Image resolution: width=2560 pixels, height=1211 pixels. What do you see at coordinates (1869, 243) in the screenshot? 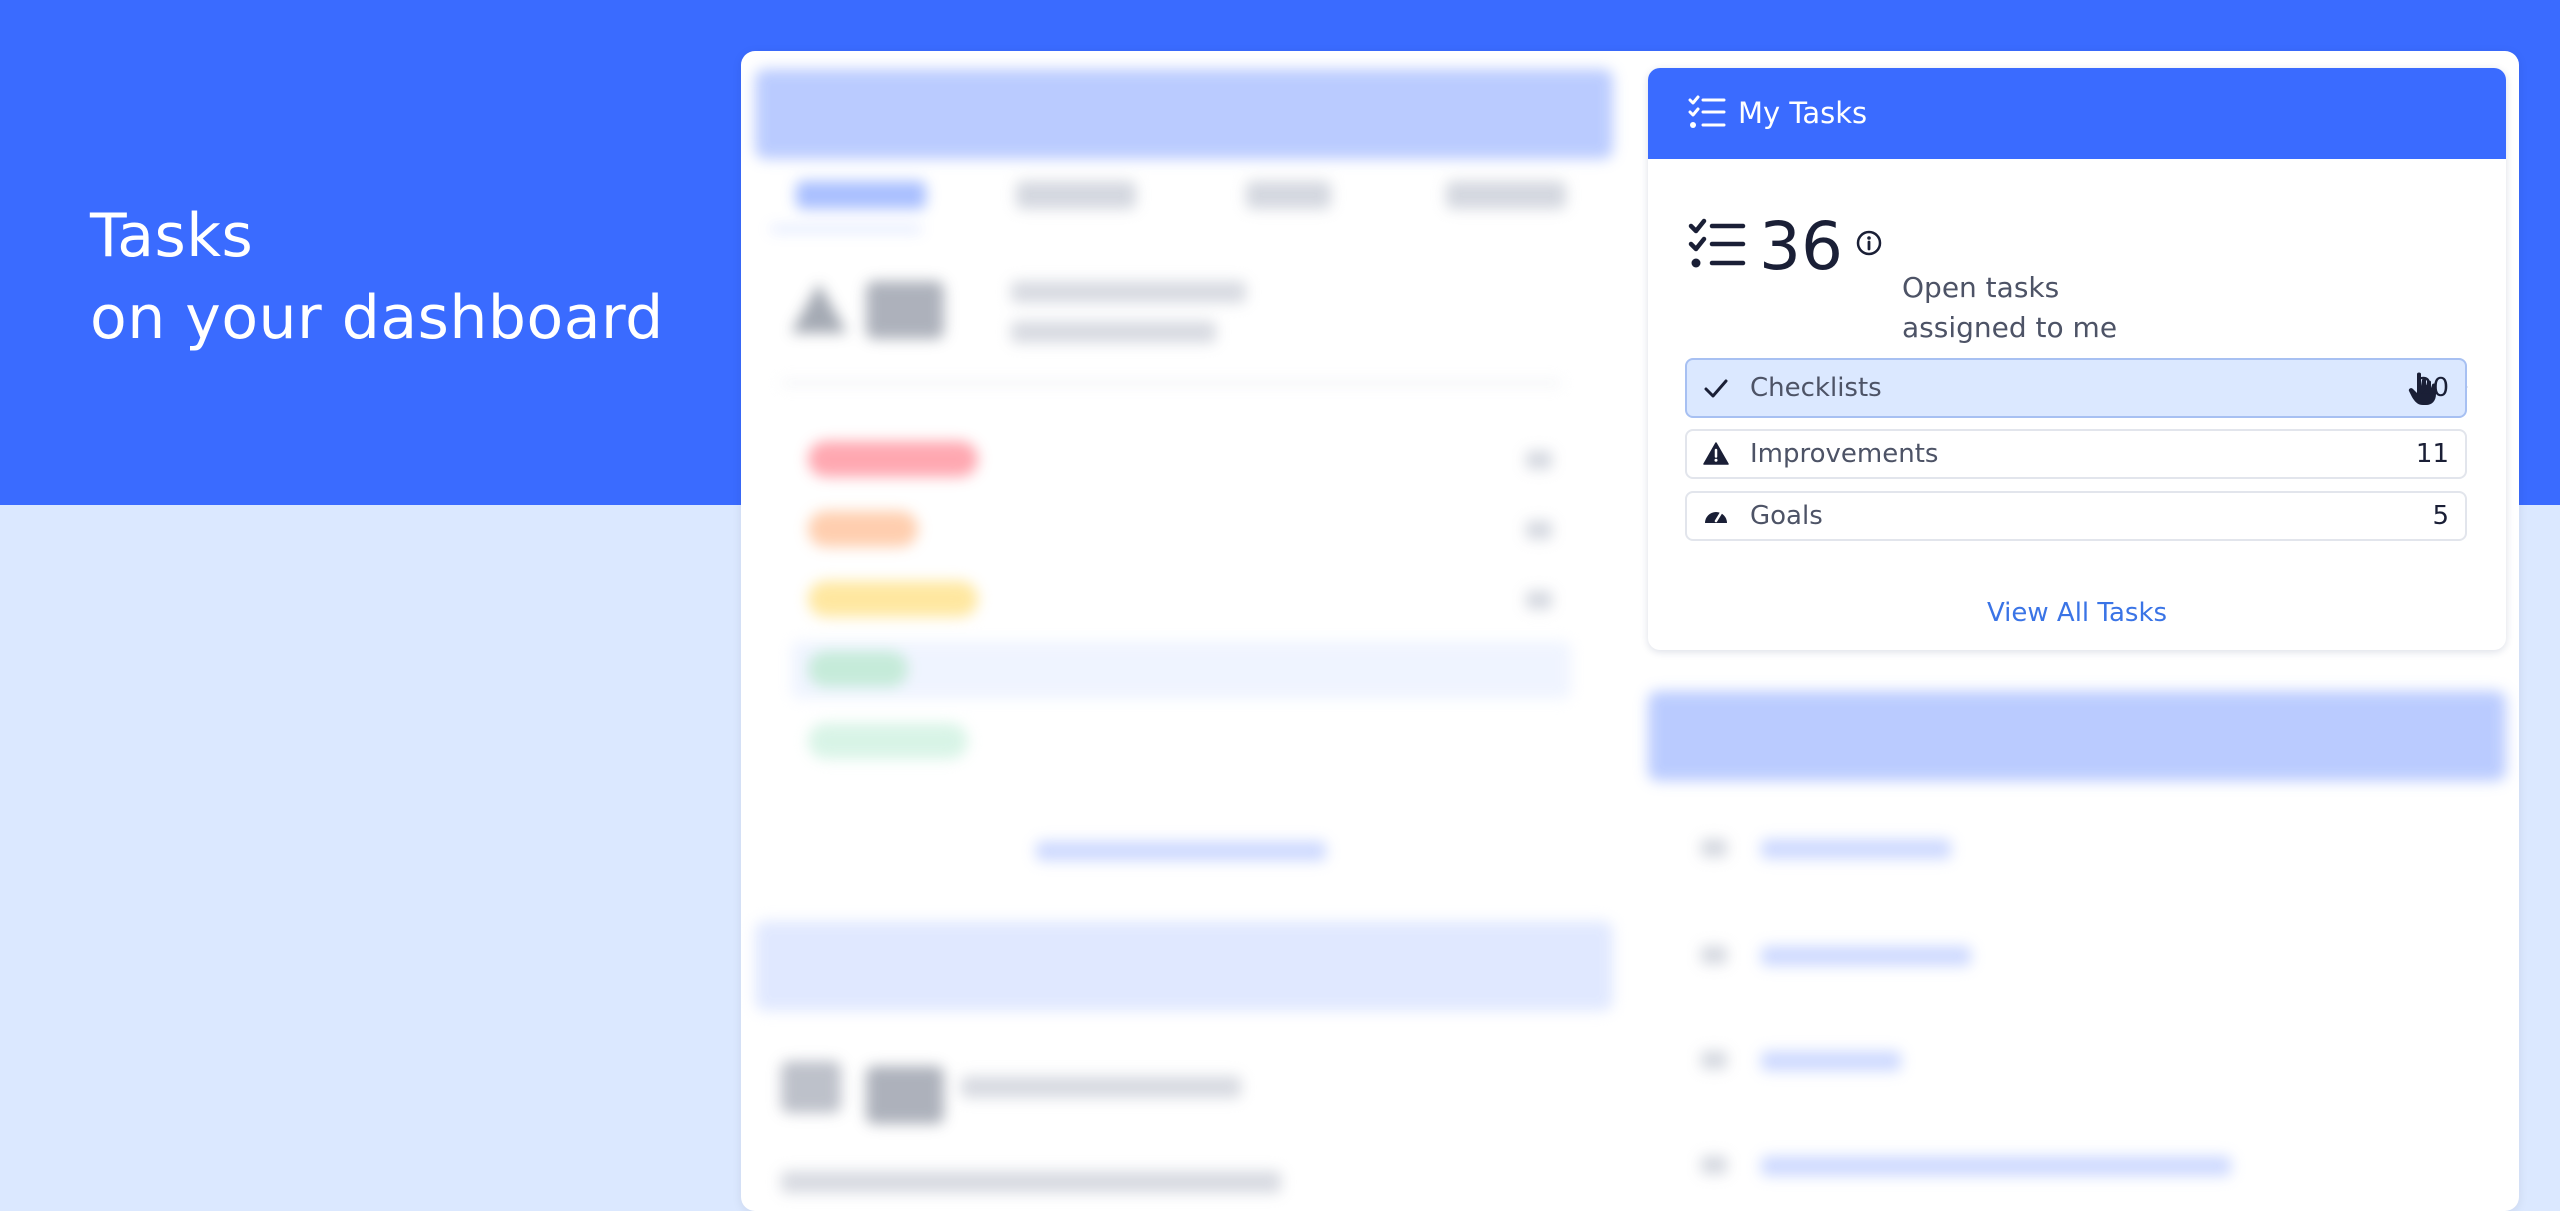
I see `info-circle-icon` at bounding box center [1869, 243].